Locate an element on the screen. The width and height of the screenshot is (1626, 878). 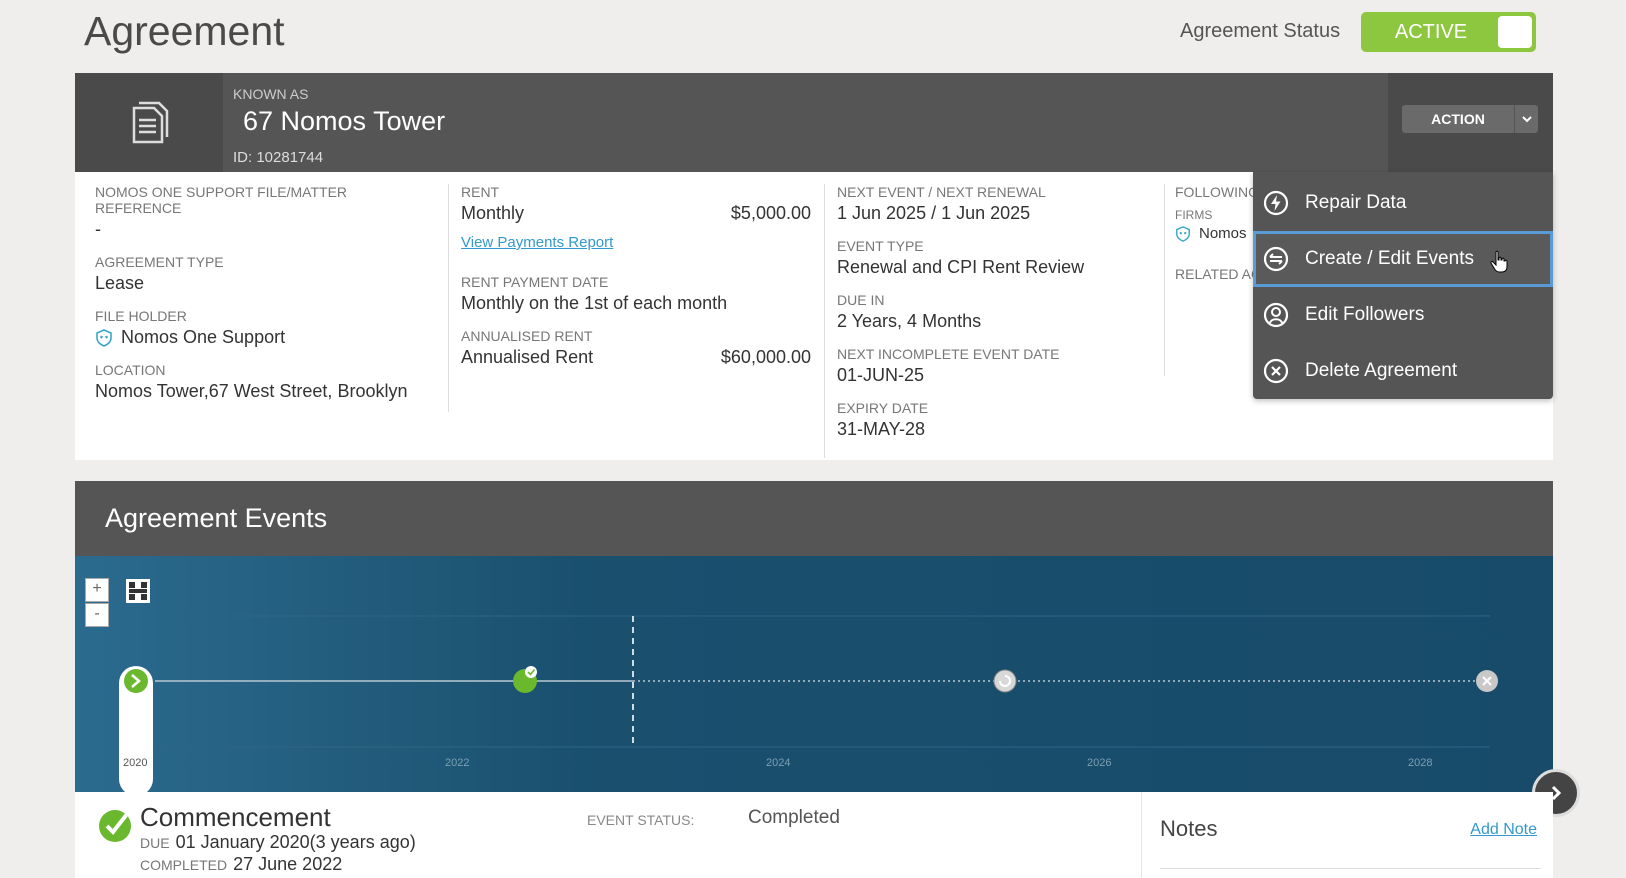
file-reference-value: - is located at coordinates (98, 229).